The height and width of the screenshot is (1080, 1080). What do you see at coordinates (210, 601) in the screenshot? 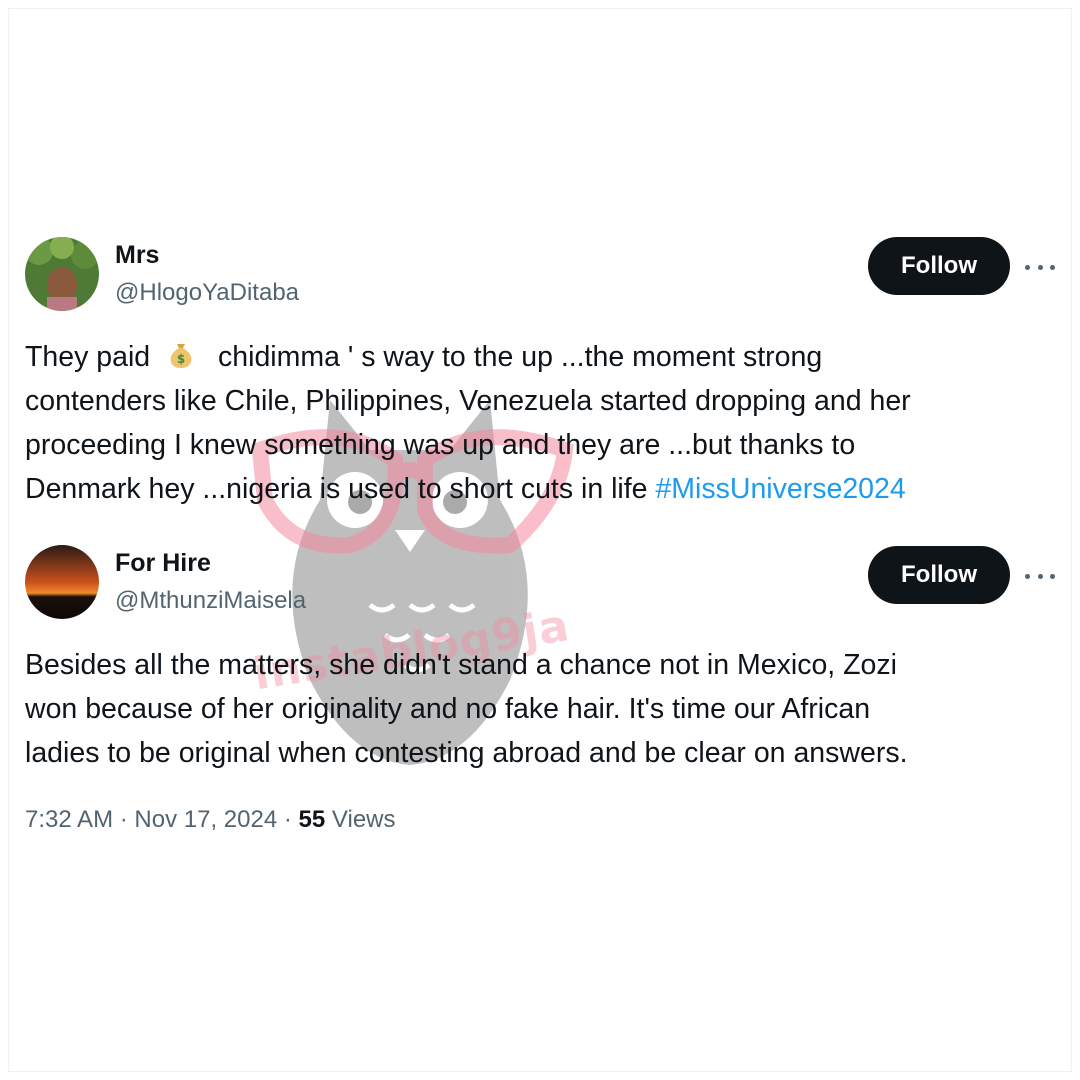
I see `user-handle: @MthunziMaisela` at bounding box center [210, 601].